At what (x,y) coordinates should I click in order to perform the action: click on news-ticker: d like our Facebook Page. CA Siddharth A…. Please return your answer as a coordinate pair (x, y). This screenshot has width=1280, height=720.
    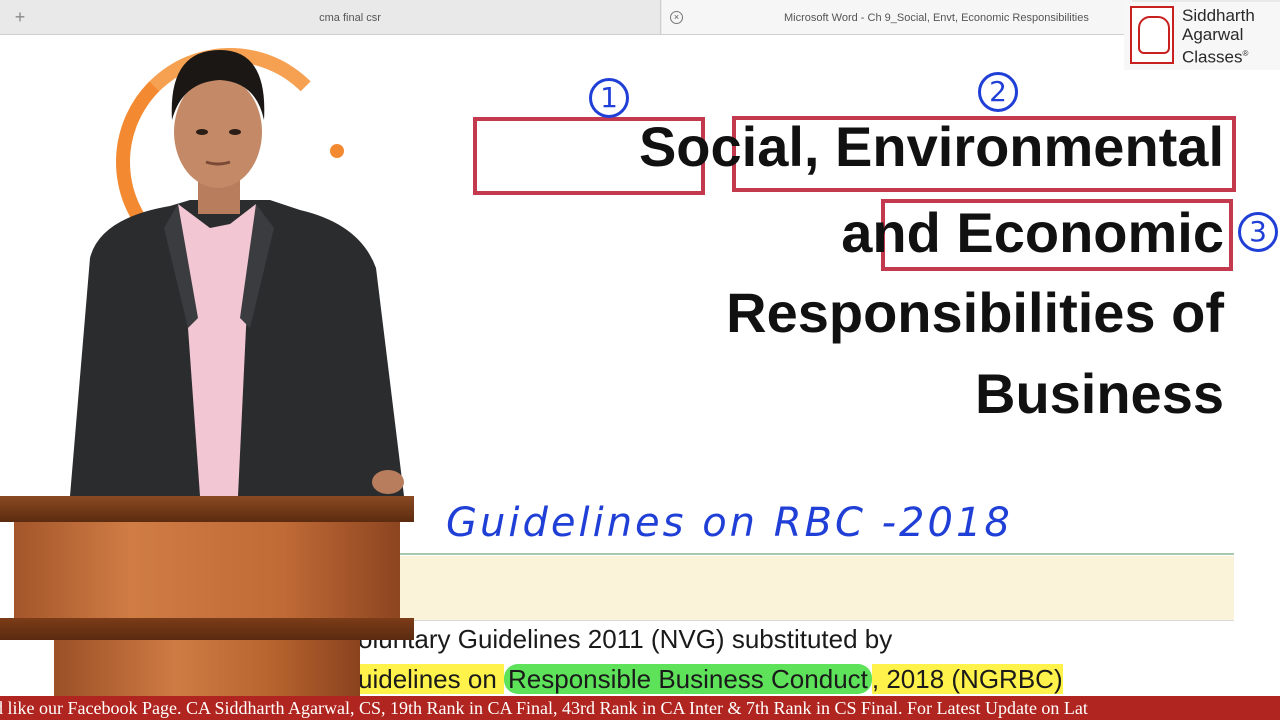
    Looking at the image, I should click on (640, 708).